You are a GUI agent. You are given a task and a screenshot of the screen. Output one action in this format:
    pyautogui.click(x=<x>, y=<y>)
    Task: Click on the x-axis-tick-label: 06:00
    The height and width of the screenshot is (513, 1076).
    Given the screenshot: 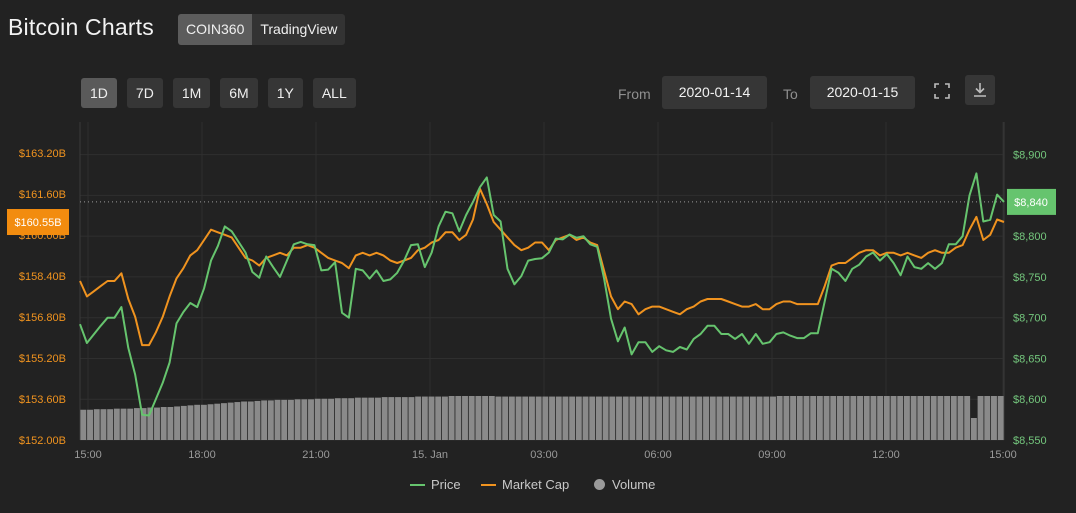 What is the action you would take?
    pyautogui.click(x=658, y=455)
    